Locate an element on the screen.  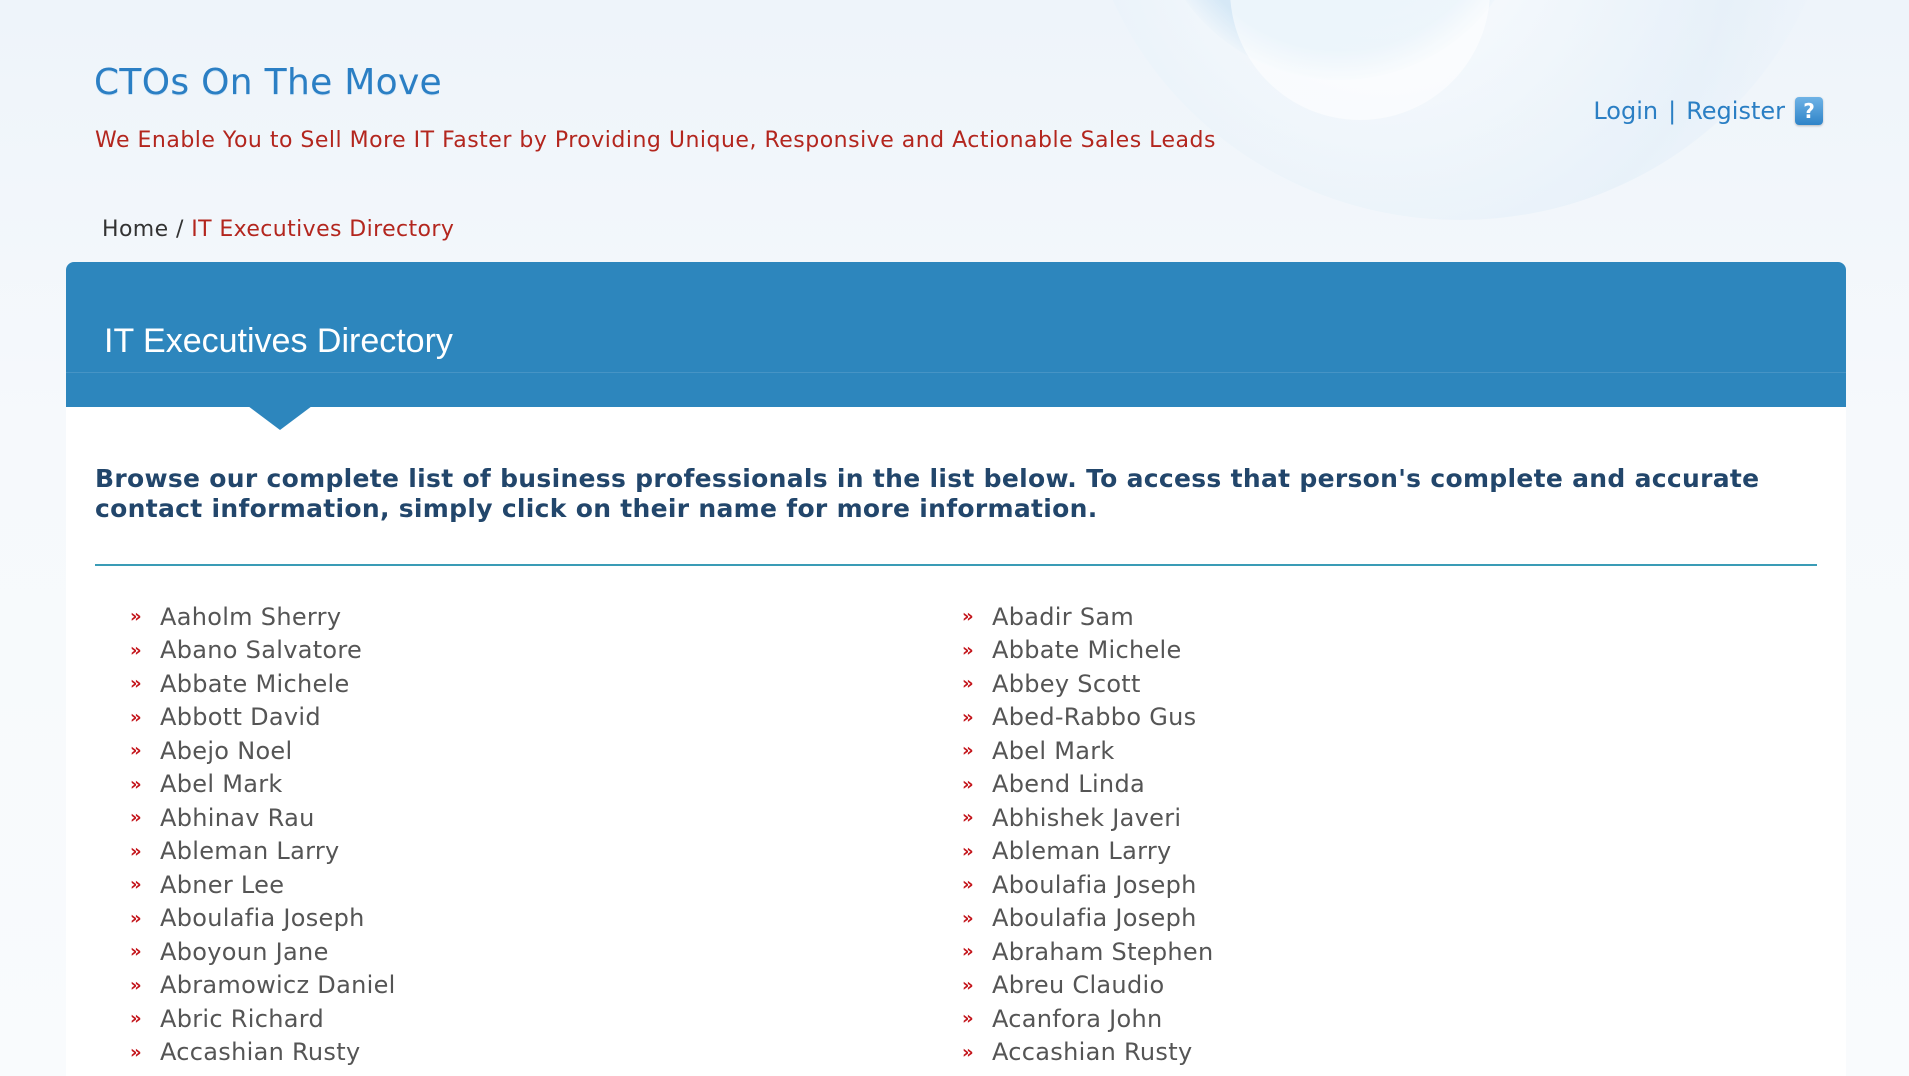
executive-name-link: Abhinav Rau is located at coordinates (237, 818).